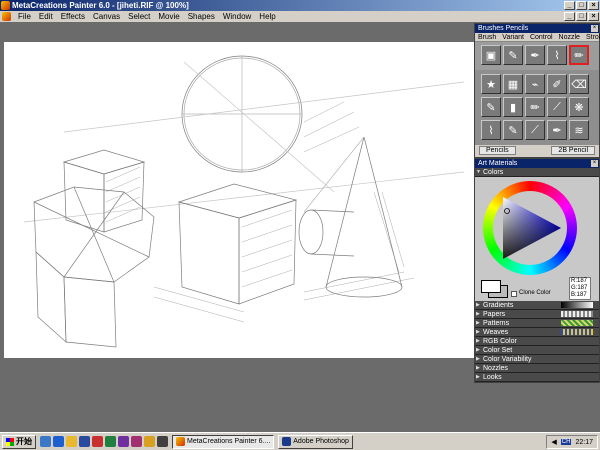 This screenshot has width=600, height=450. Describe the element at coordinates (579, 130) in the screenshot. I see `pattern-pen-icon: ≋` at that location.